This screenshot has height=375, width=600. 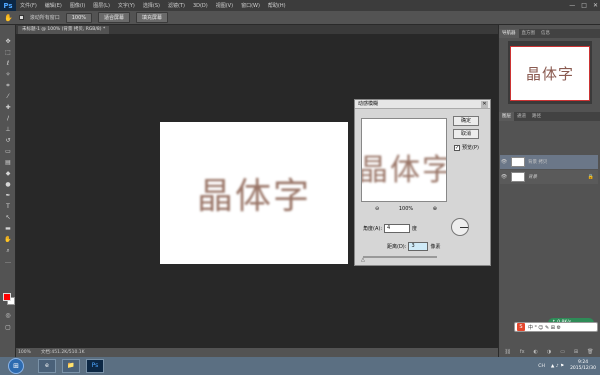 What do you see at coordinates (8, 5) in the screenshot?
I see `photoshop-logo: Ps` at bounding box center [8, 5].